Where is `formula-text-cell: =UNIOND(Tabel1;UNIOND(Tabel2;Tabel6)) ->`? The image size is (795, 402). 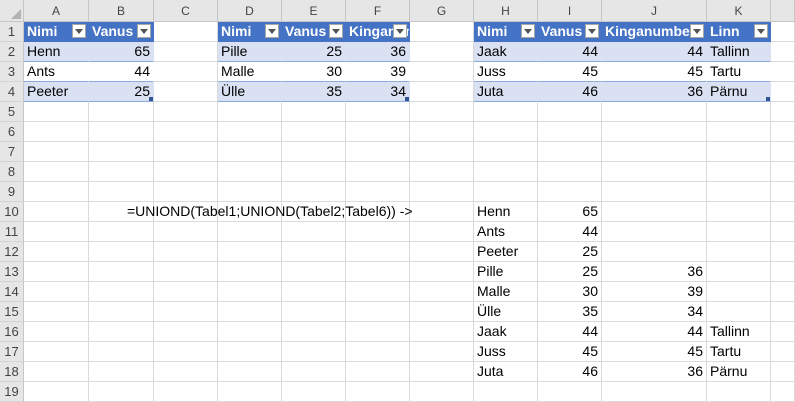
formula-text-cell: =UNIOND(Tabel1;UNIOND(Tabel2;Tabel6)) -> is located at coordinates (274, 212).